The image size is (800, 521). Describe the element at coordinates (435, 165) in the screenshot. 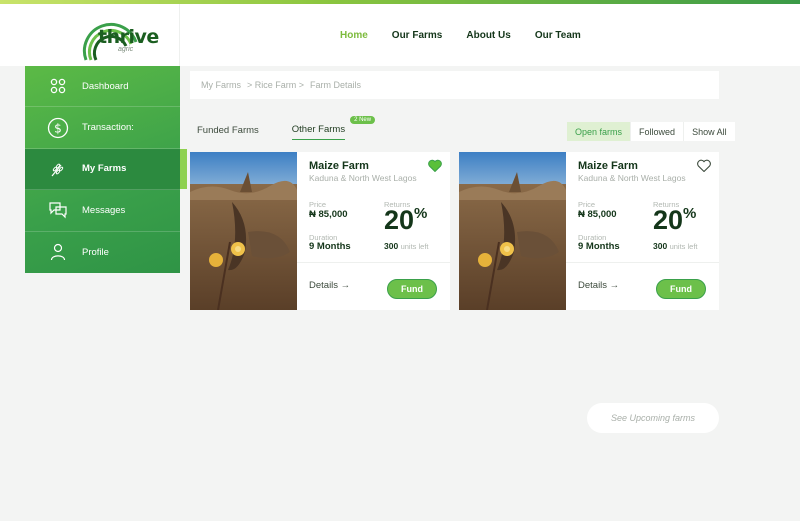

I see `heart-filled-icon` at that location.